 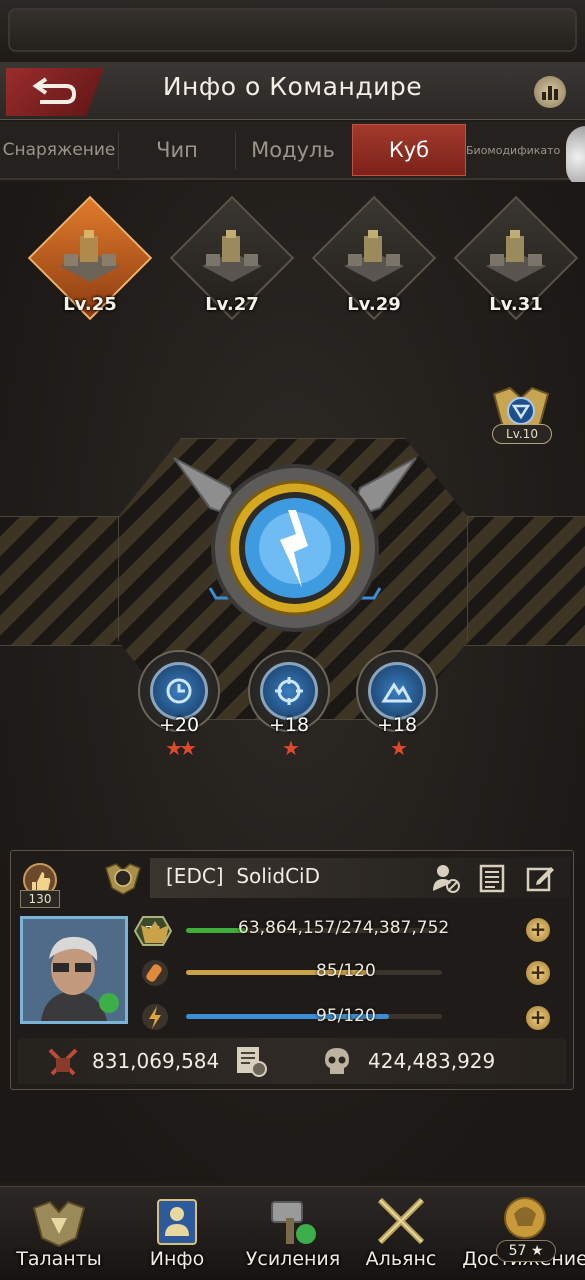 I want to click on tab-cube: Куб, so click(x=409, y=150).